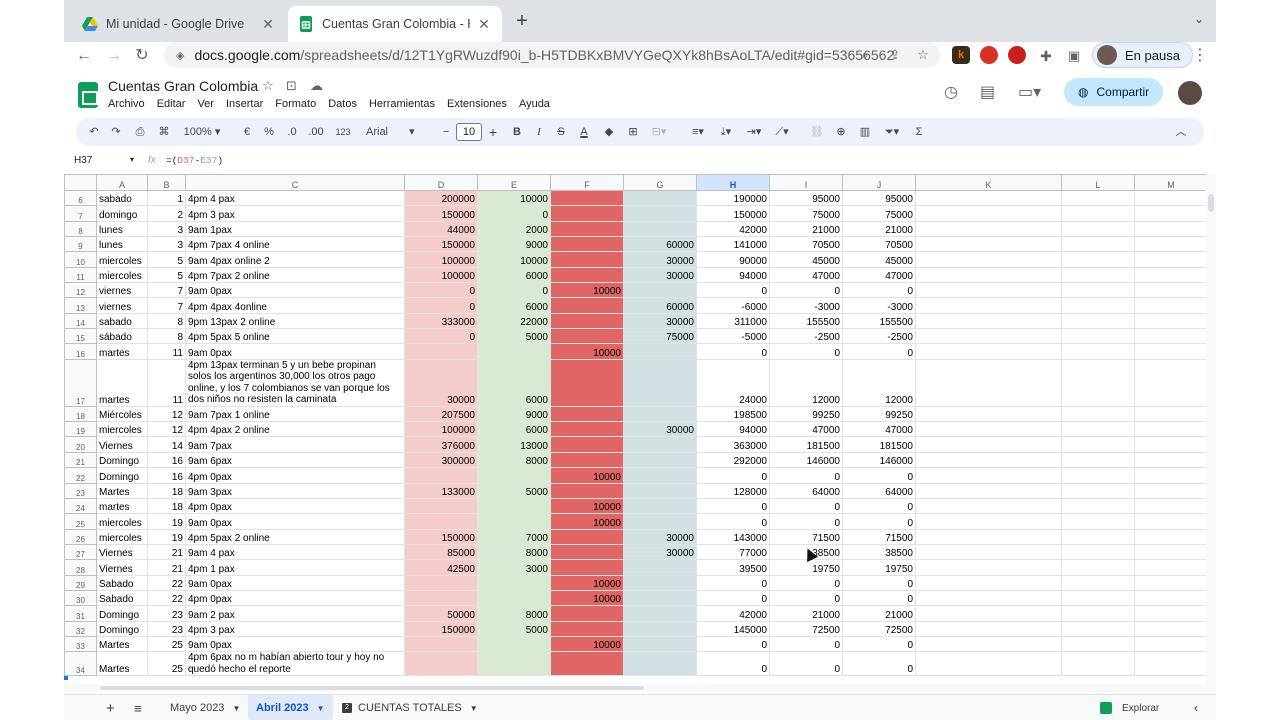 The width and height of the screenshot is (1280, 720). I want to click on cell-b: 19, so click(166, 536).